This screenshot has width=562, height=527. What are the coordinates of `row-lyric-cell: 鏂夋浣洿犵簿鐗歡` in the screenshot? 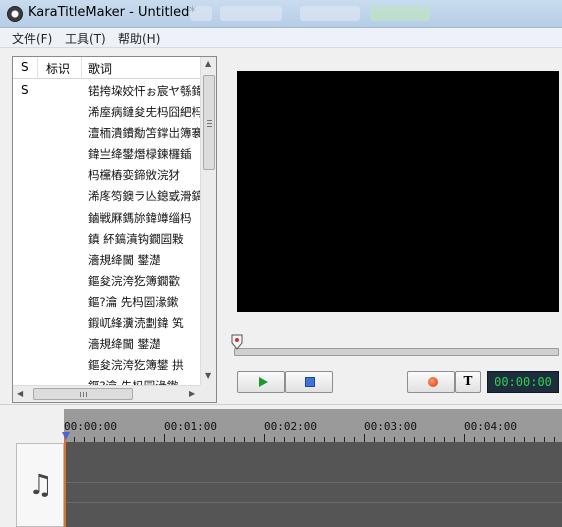 It's located at (134, 280).